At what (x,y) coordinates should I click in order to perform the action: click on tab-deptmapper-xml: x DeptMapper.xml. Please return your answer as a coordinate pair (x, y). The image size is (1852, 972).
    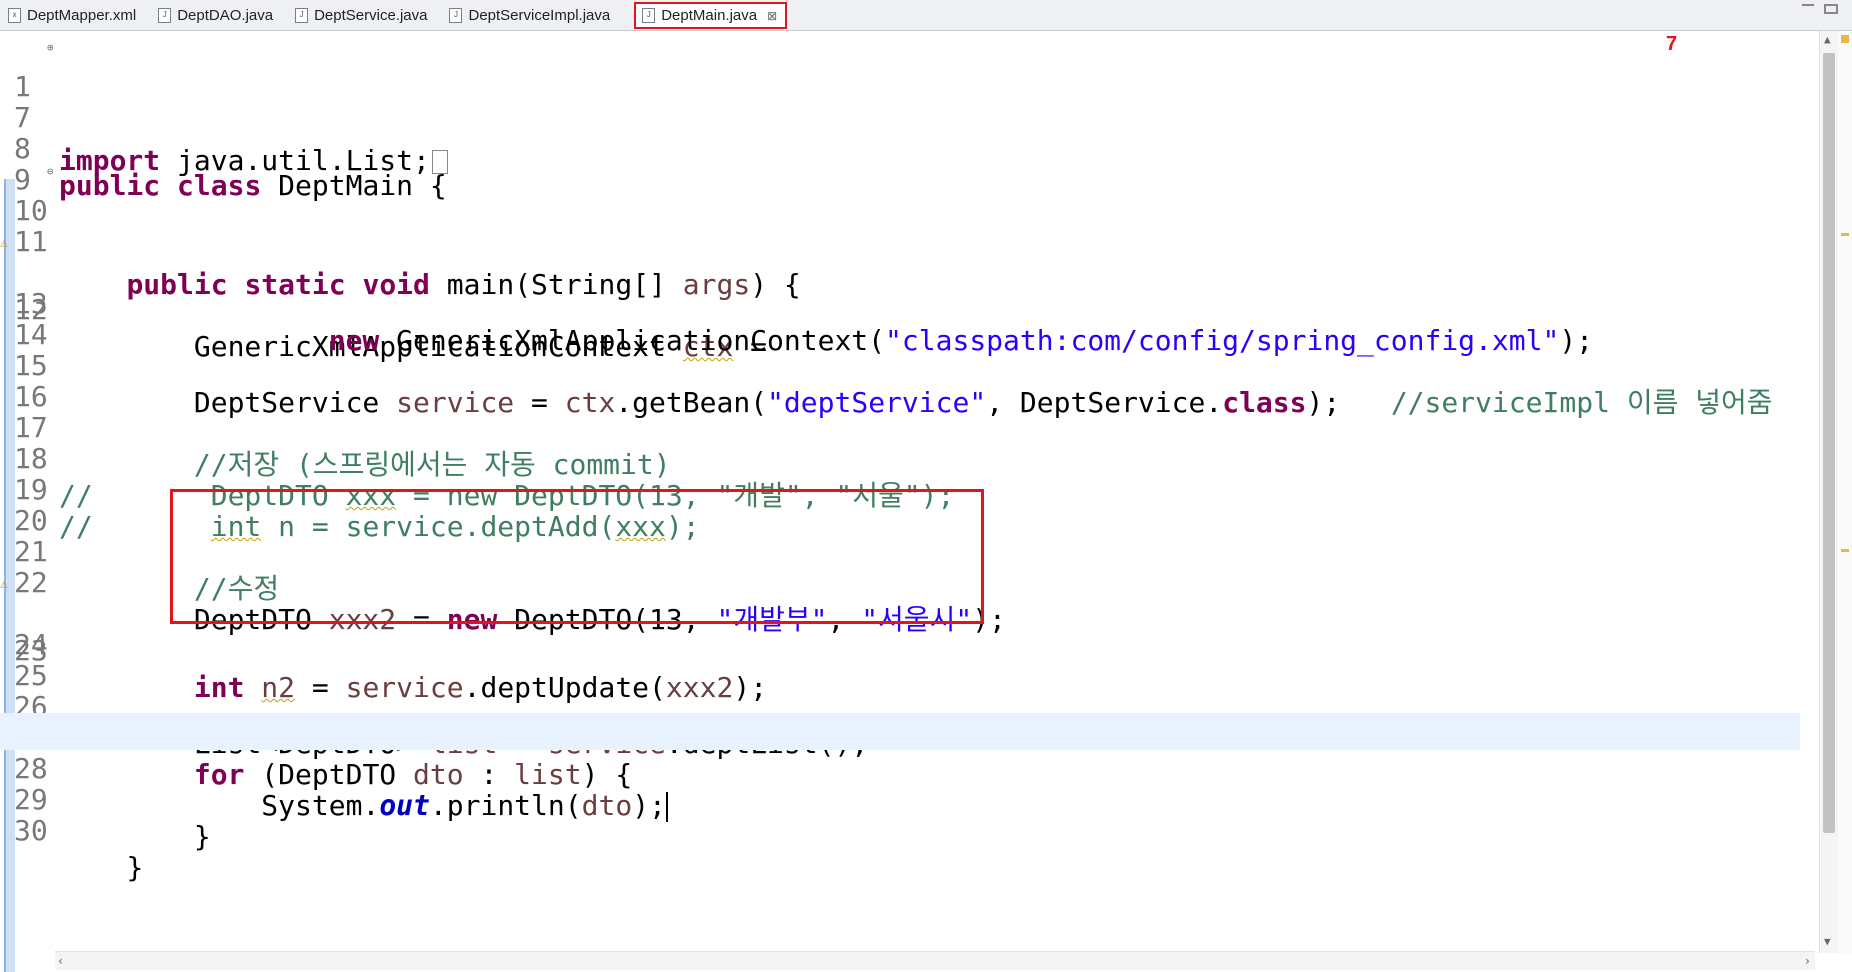
    Looking at the image, I should click on (75, 15).